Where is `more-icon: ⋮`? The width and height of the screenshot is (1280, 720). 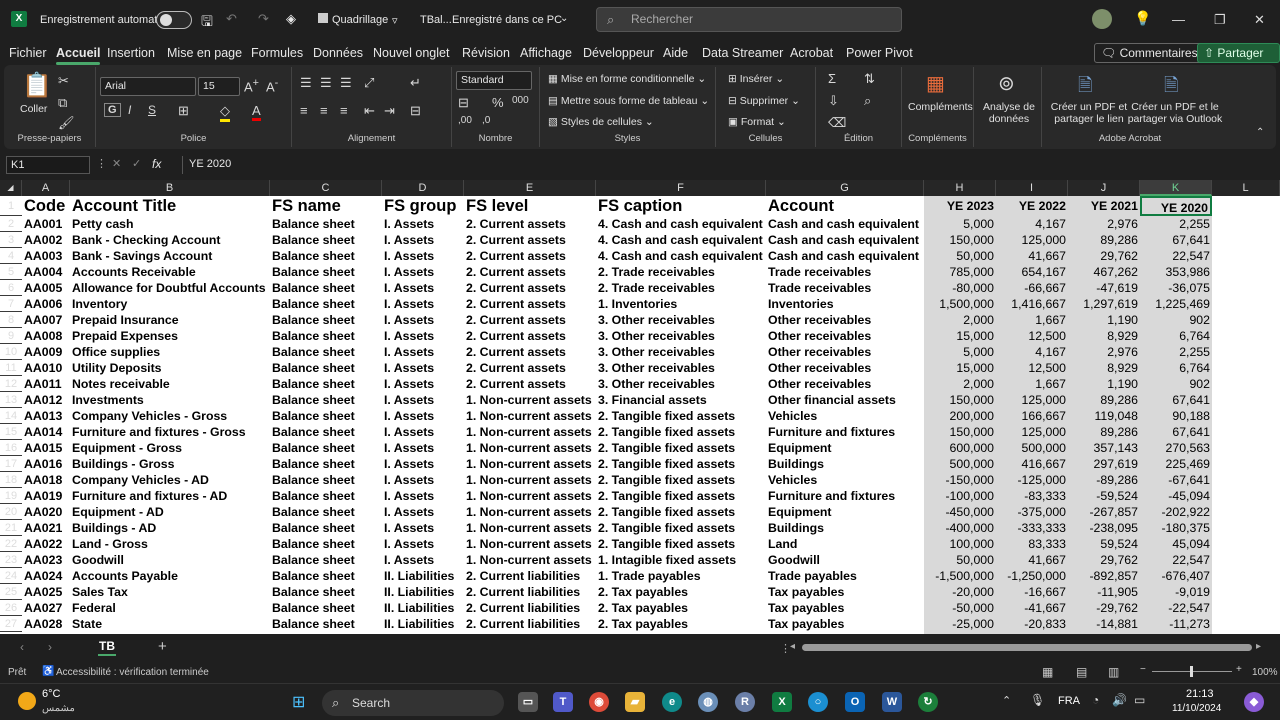 more-icon: ⋮ is located at coordinates (101, 163).